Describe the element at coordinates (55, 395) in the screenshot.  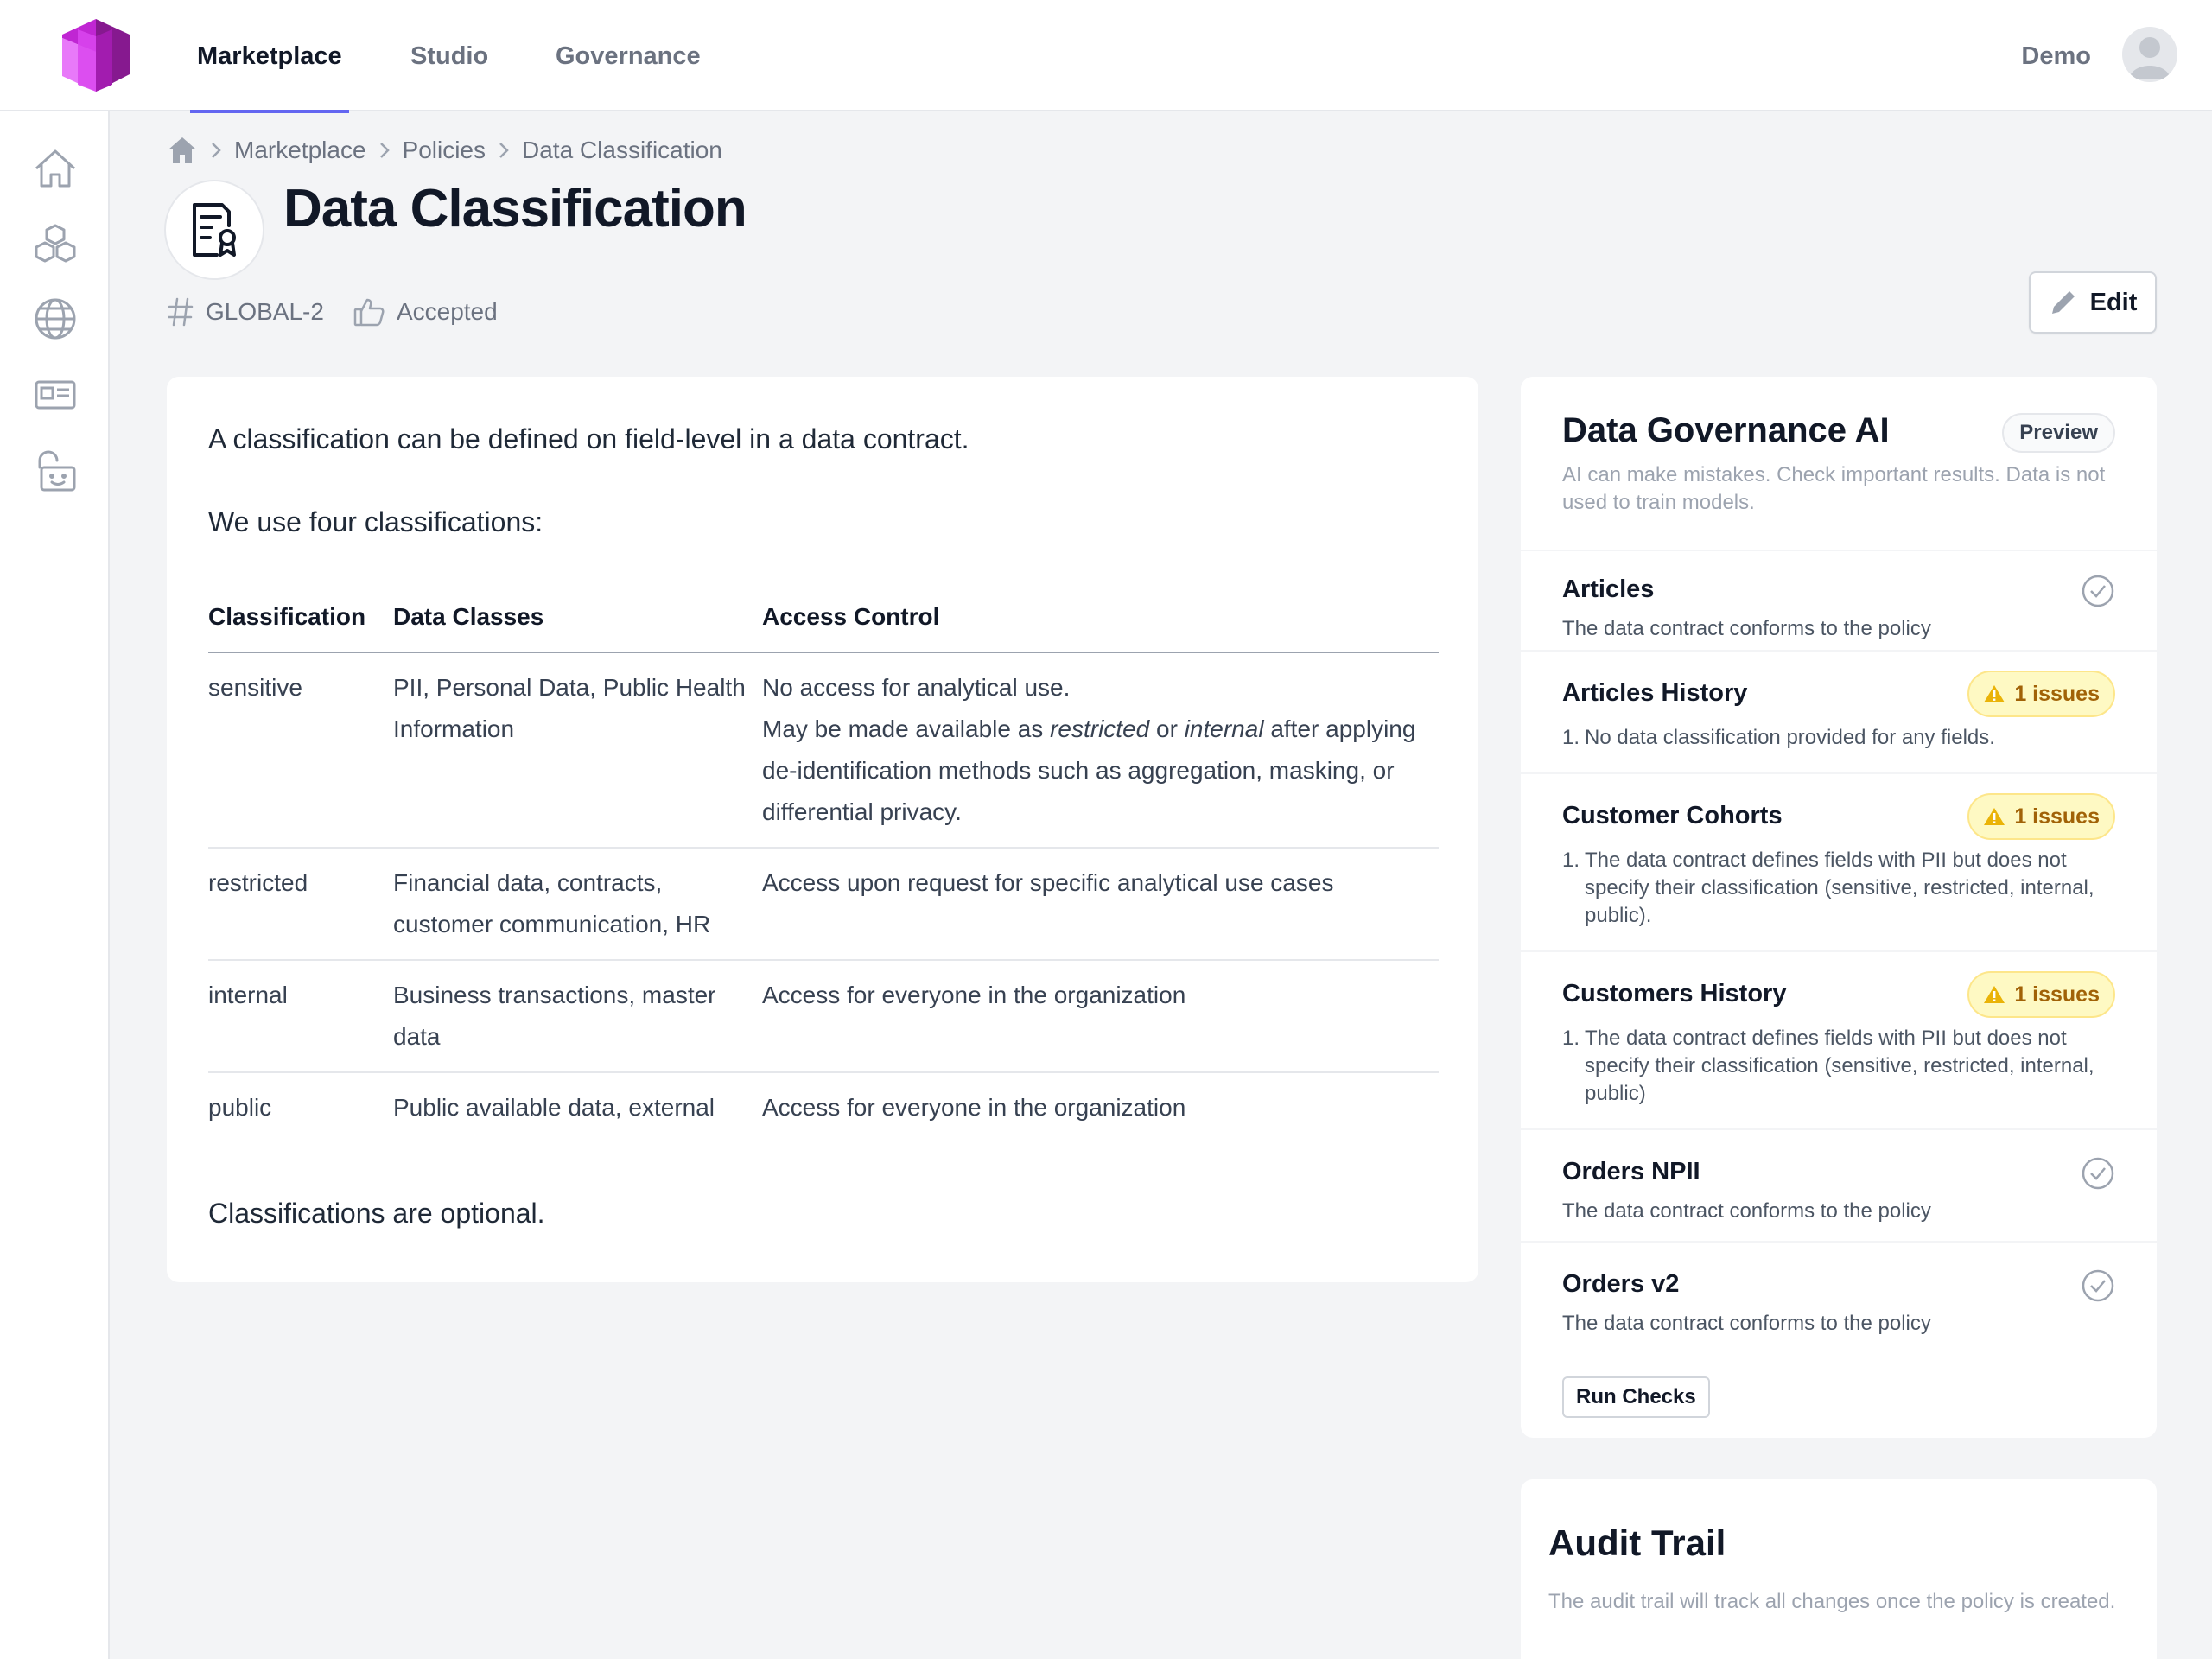
I see `id-card-icon` at that location.